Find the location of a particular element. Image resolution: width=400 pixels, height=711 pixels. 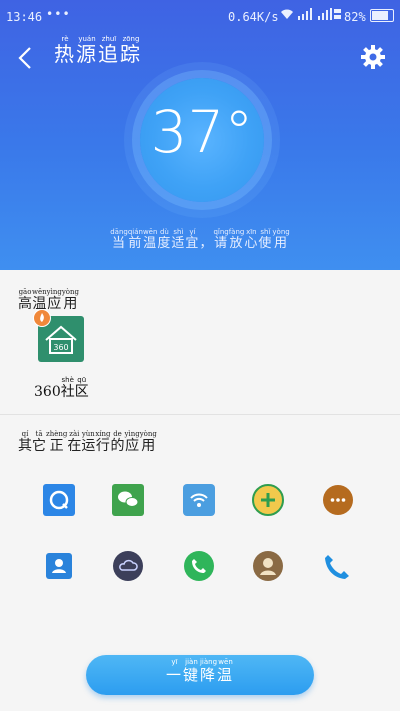

contacts-icon is located at coordinates (59, 566).